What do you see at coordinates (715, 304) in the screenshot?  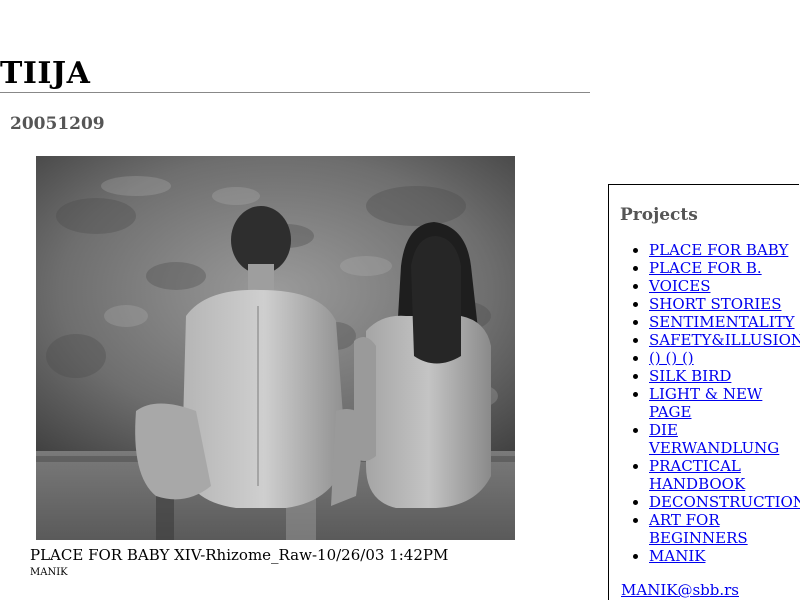 I see `project-link-short-stories: SHORT STORIES` at bounding box center [715, 304].